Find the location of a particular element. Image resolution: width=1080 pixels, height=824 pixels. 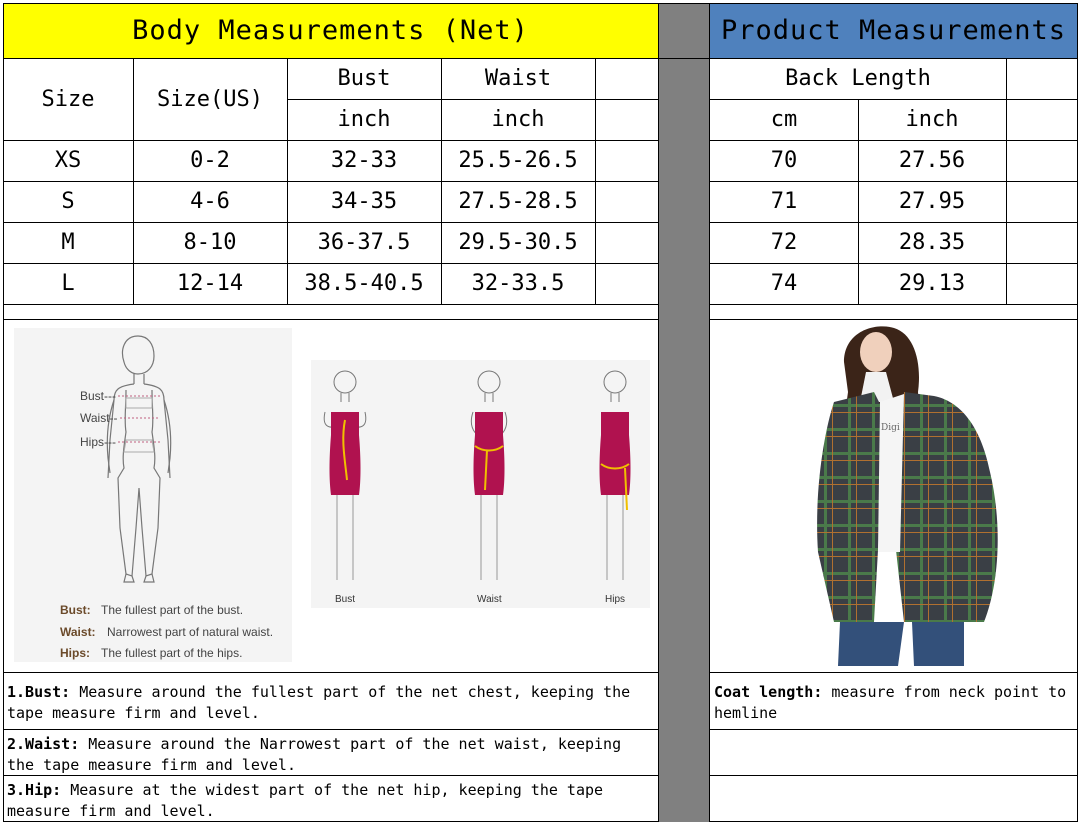

row-cm: 72 is located at coordinates (784, 242).